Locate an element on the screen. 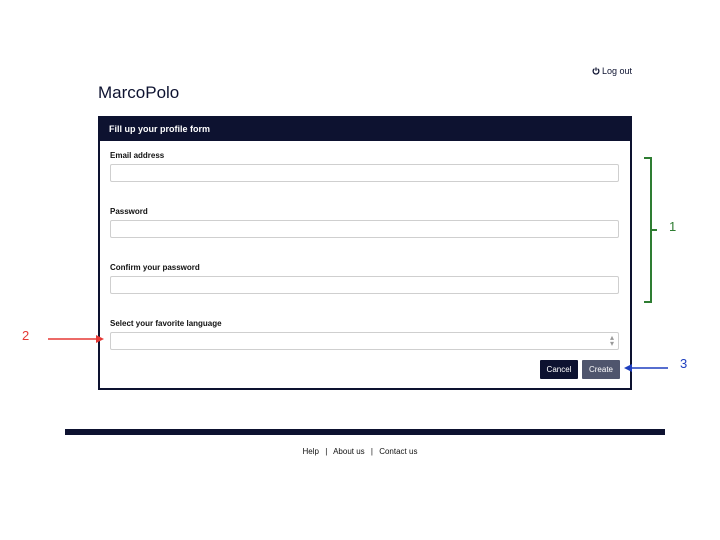  confirm-password-field is located at coordinates (364, 285).